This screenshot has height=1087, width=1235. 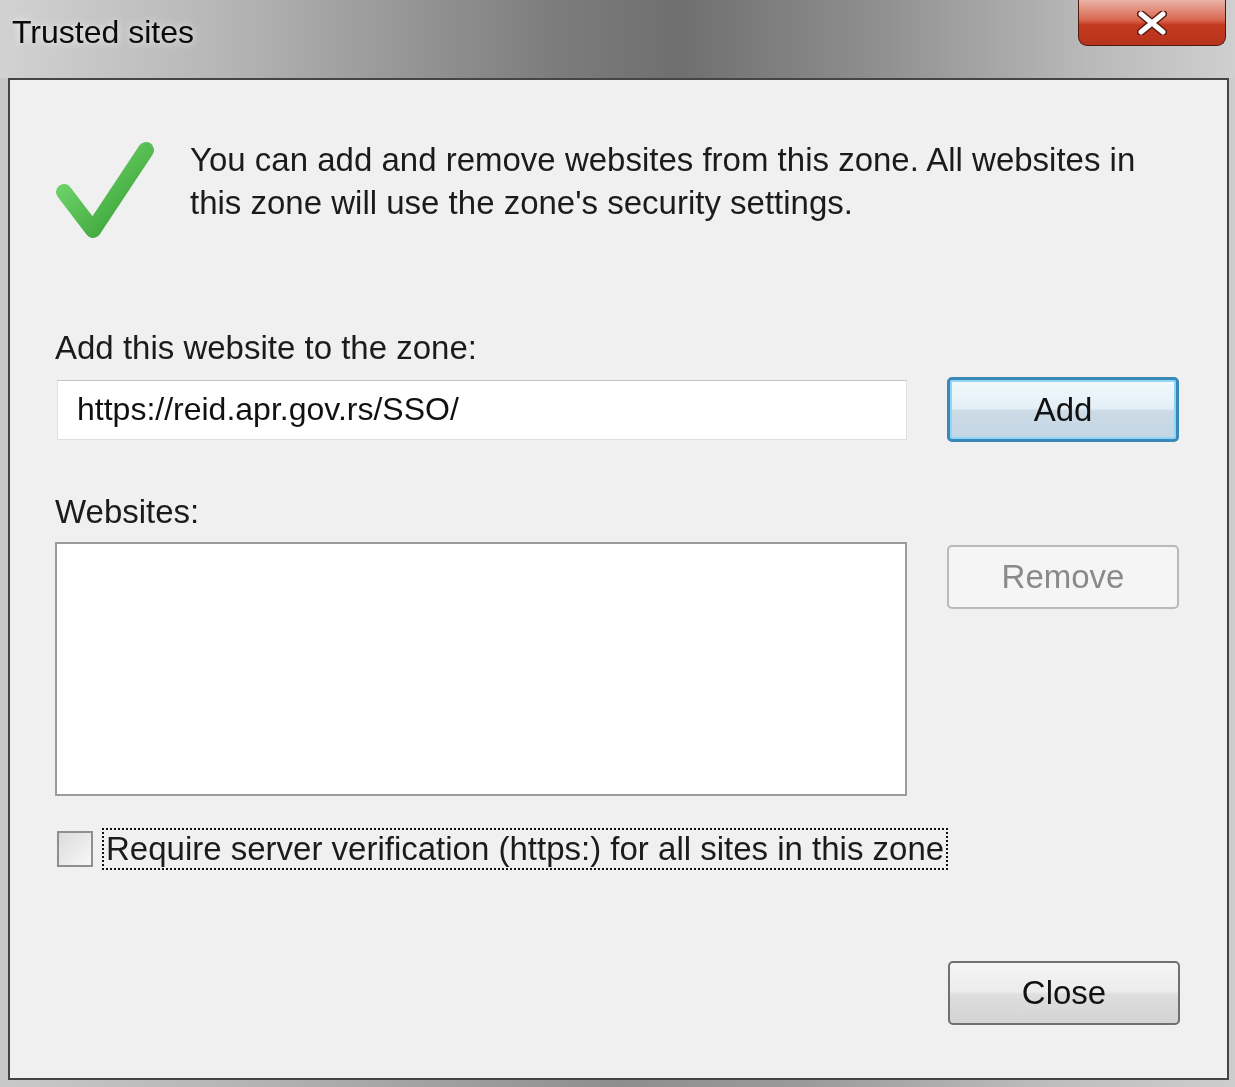 What do you see at coordinates (482, 409) in the screenshot?
I see `website-input: https://reid.apr.gov.rs/SSO/` at bounding box center [482, 409].